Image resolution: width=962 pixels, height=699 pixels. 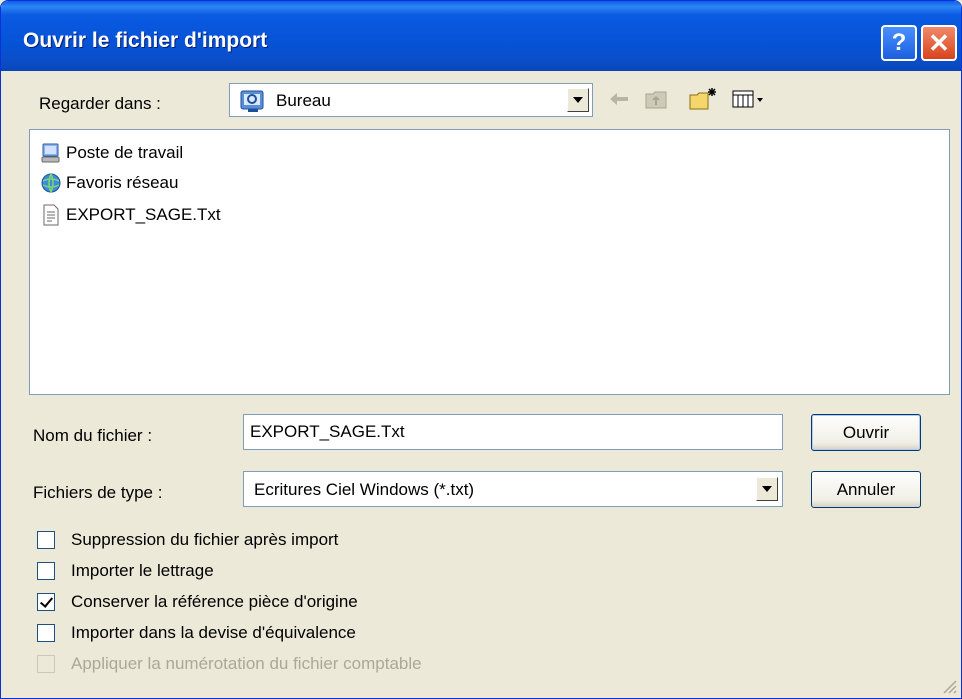 I want to click on view-menu-icon, so click(x=749, y=99).